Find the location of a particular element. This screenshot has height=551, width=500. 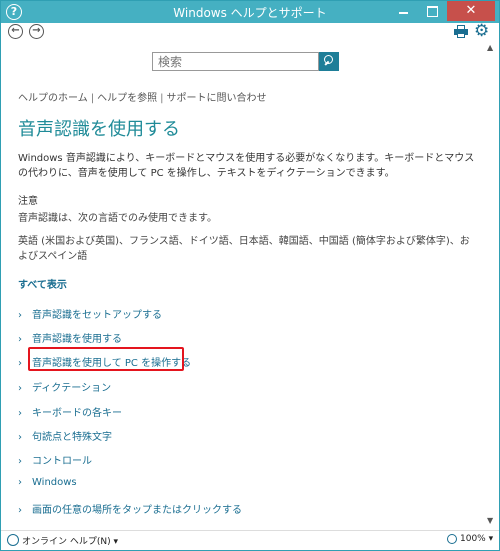

globe-icon is located at coordinates (13, 540).